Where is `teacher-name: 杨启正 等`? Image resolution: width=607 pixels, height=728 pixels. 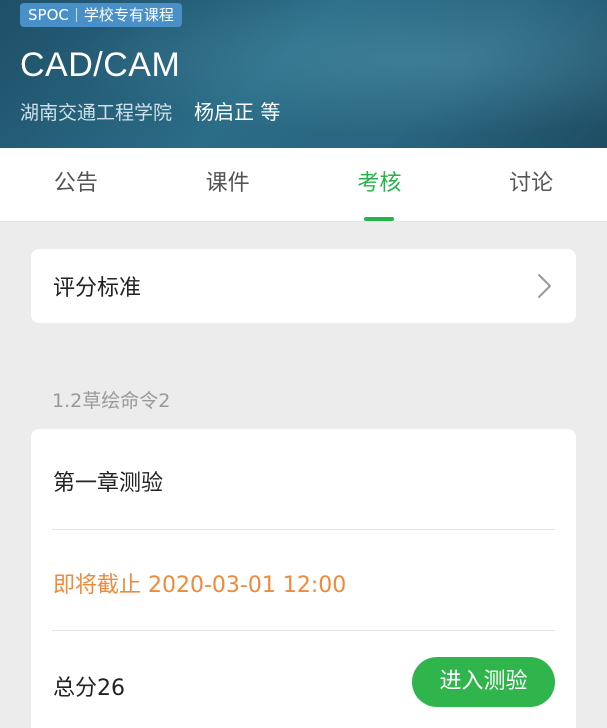
teacher-name: 杨启正 等 is located at coordinates (237, 110).